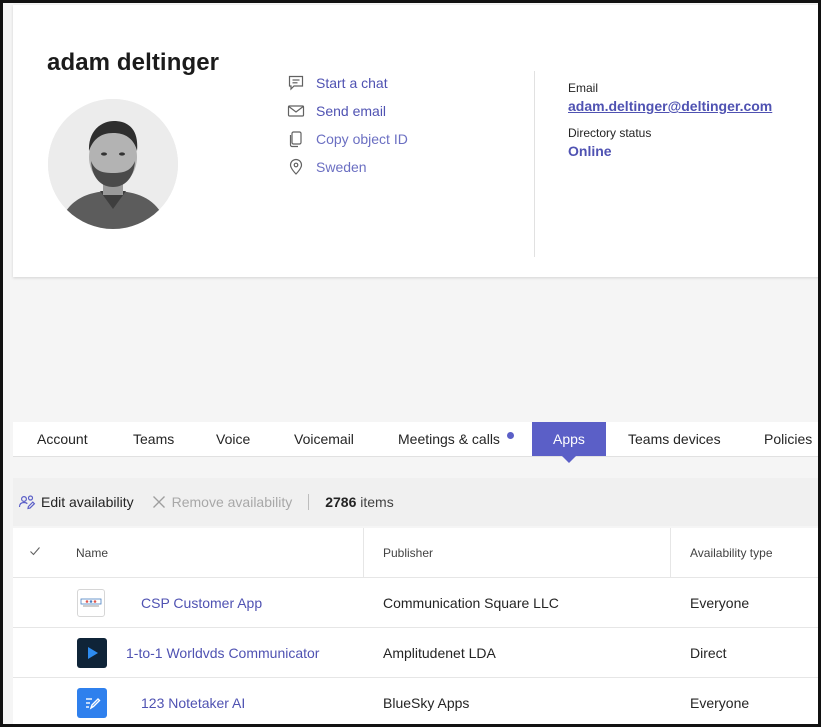  Describe the element at coordinates (534, 164) in the screenshot. I see `card-divider` at that location.